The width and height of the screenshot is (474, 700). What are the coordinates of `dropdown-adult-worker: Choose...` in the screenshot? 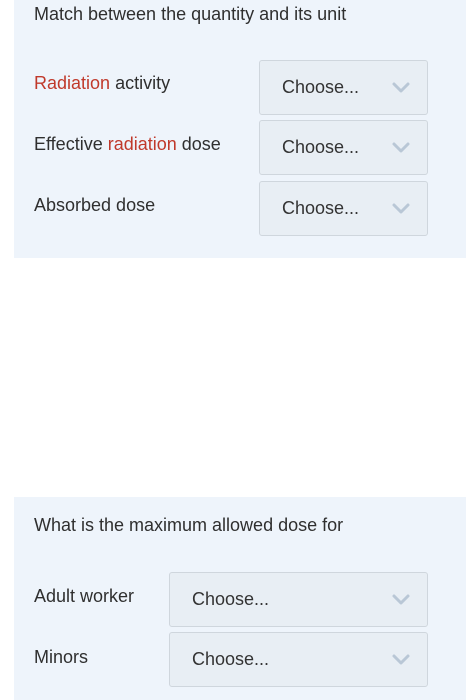 It's located at (298, 599).